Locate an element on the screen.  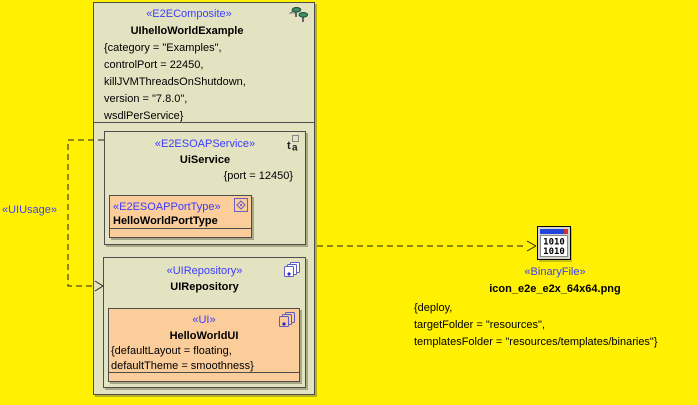
porttype-node-helloworldporttype: «E2ESOAPPortType» HelloWorldPortType is located at coordinates (180, 216).